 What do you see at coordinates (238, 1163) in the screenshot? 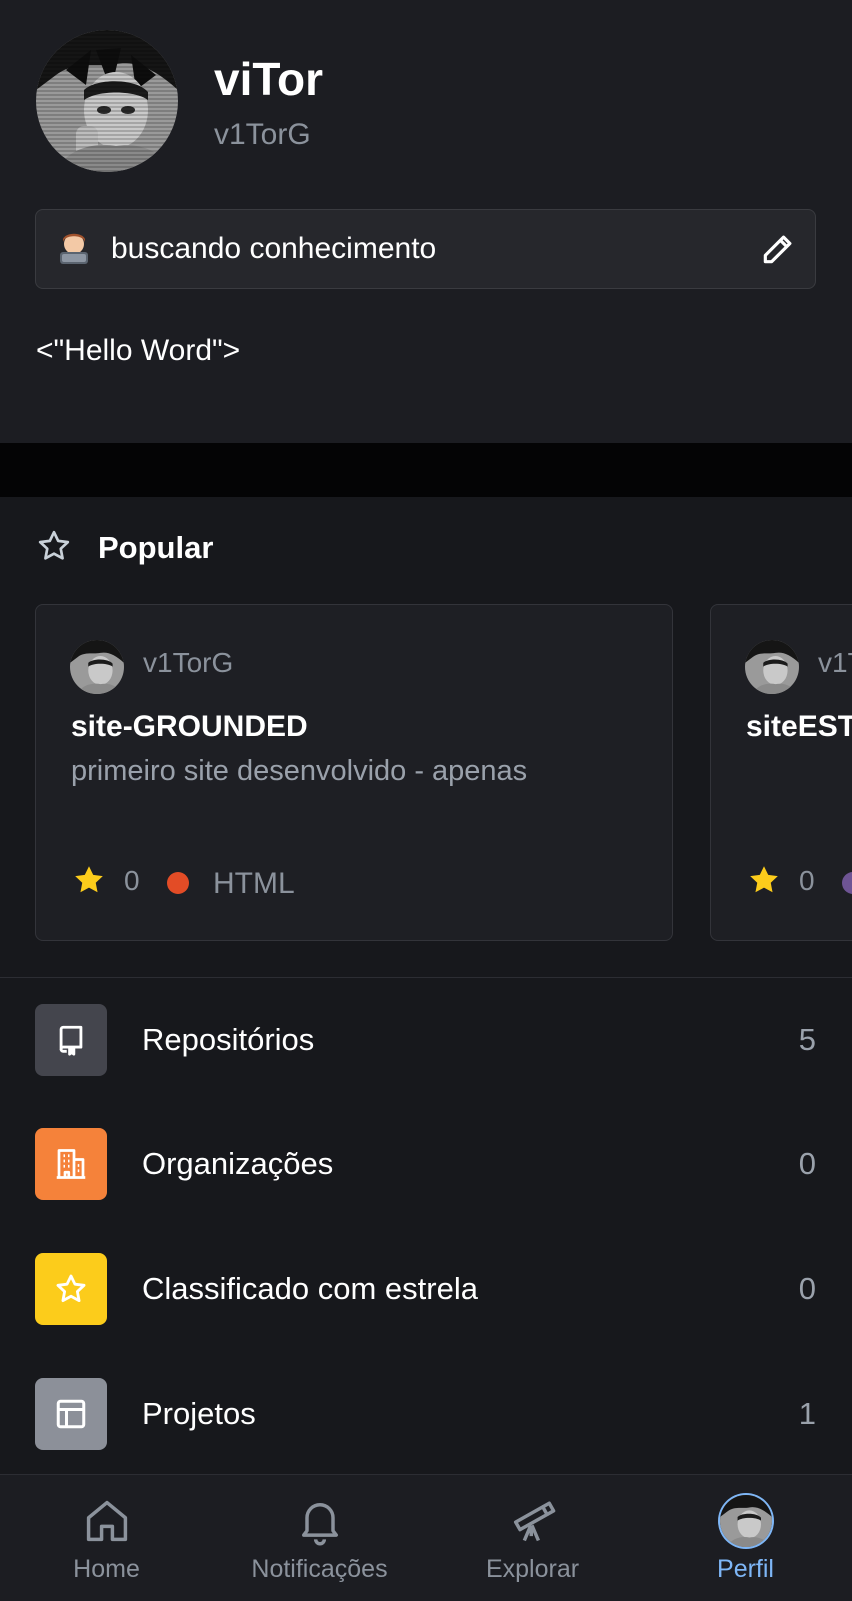
I see `menu-label: Organizações` at bounding box center [238, 1163].